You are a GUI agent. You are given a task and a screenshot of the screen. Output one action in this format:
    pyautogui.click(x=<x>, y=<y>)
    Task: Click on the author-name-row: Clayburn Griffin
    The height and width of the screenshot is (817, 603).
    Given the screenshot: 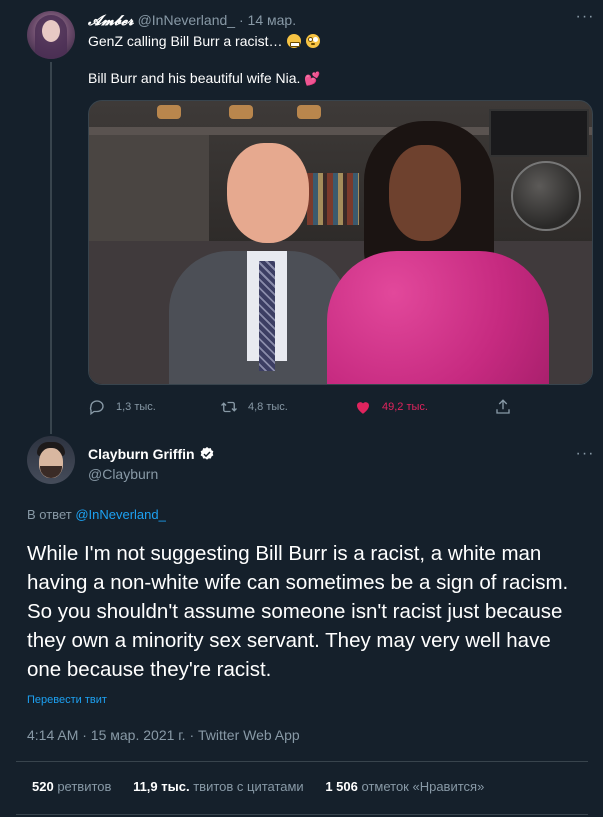 What is the action you would take?
    pyautogui.click(x=151, y=454)
    